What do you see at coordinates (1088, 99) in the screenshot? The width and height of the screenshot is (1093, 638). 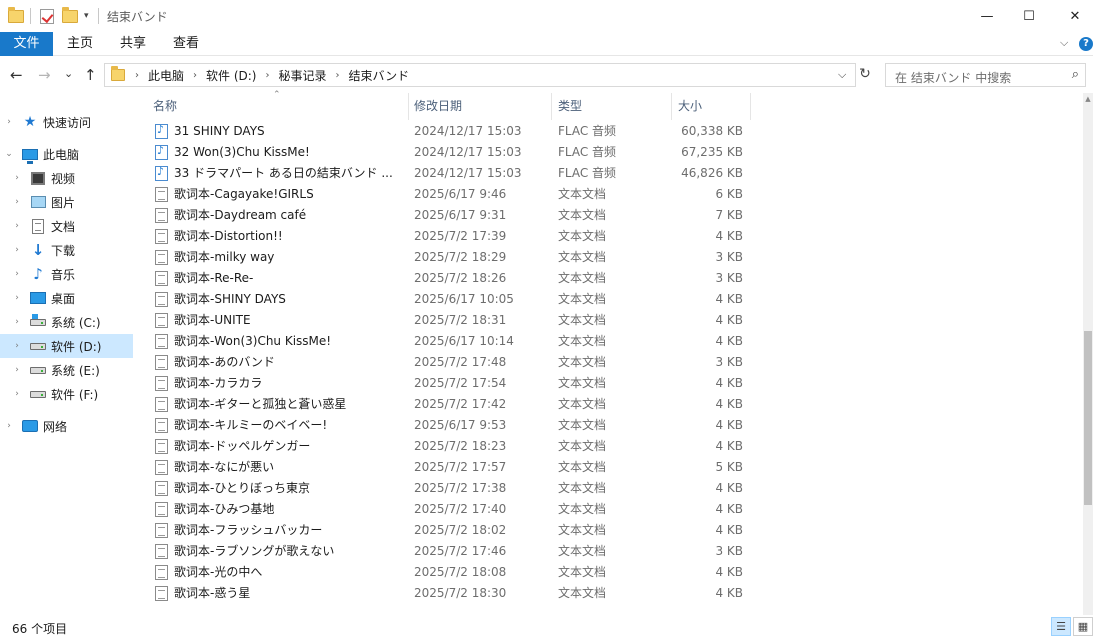 I see `scroll-up-icon: ▲` at bounding box center [1088, 99].